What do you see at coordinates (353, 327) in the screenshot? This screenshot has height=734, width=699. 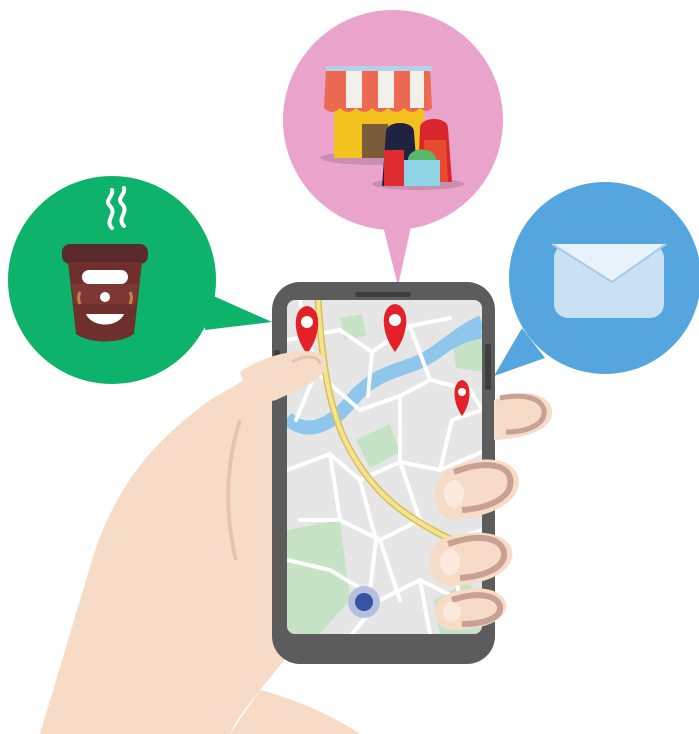 I see `park-area` at bounding box center [353, 327].